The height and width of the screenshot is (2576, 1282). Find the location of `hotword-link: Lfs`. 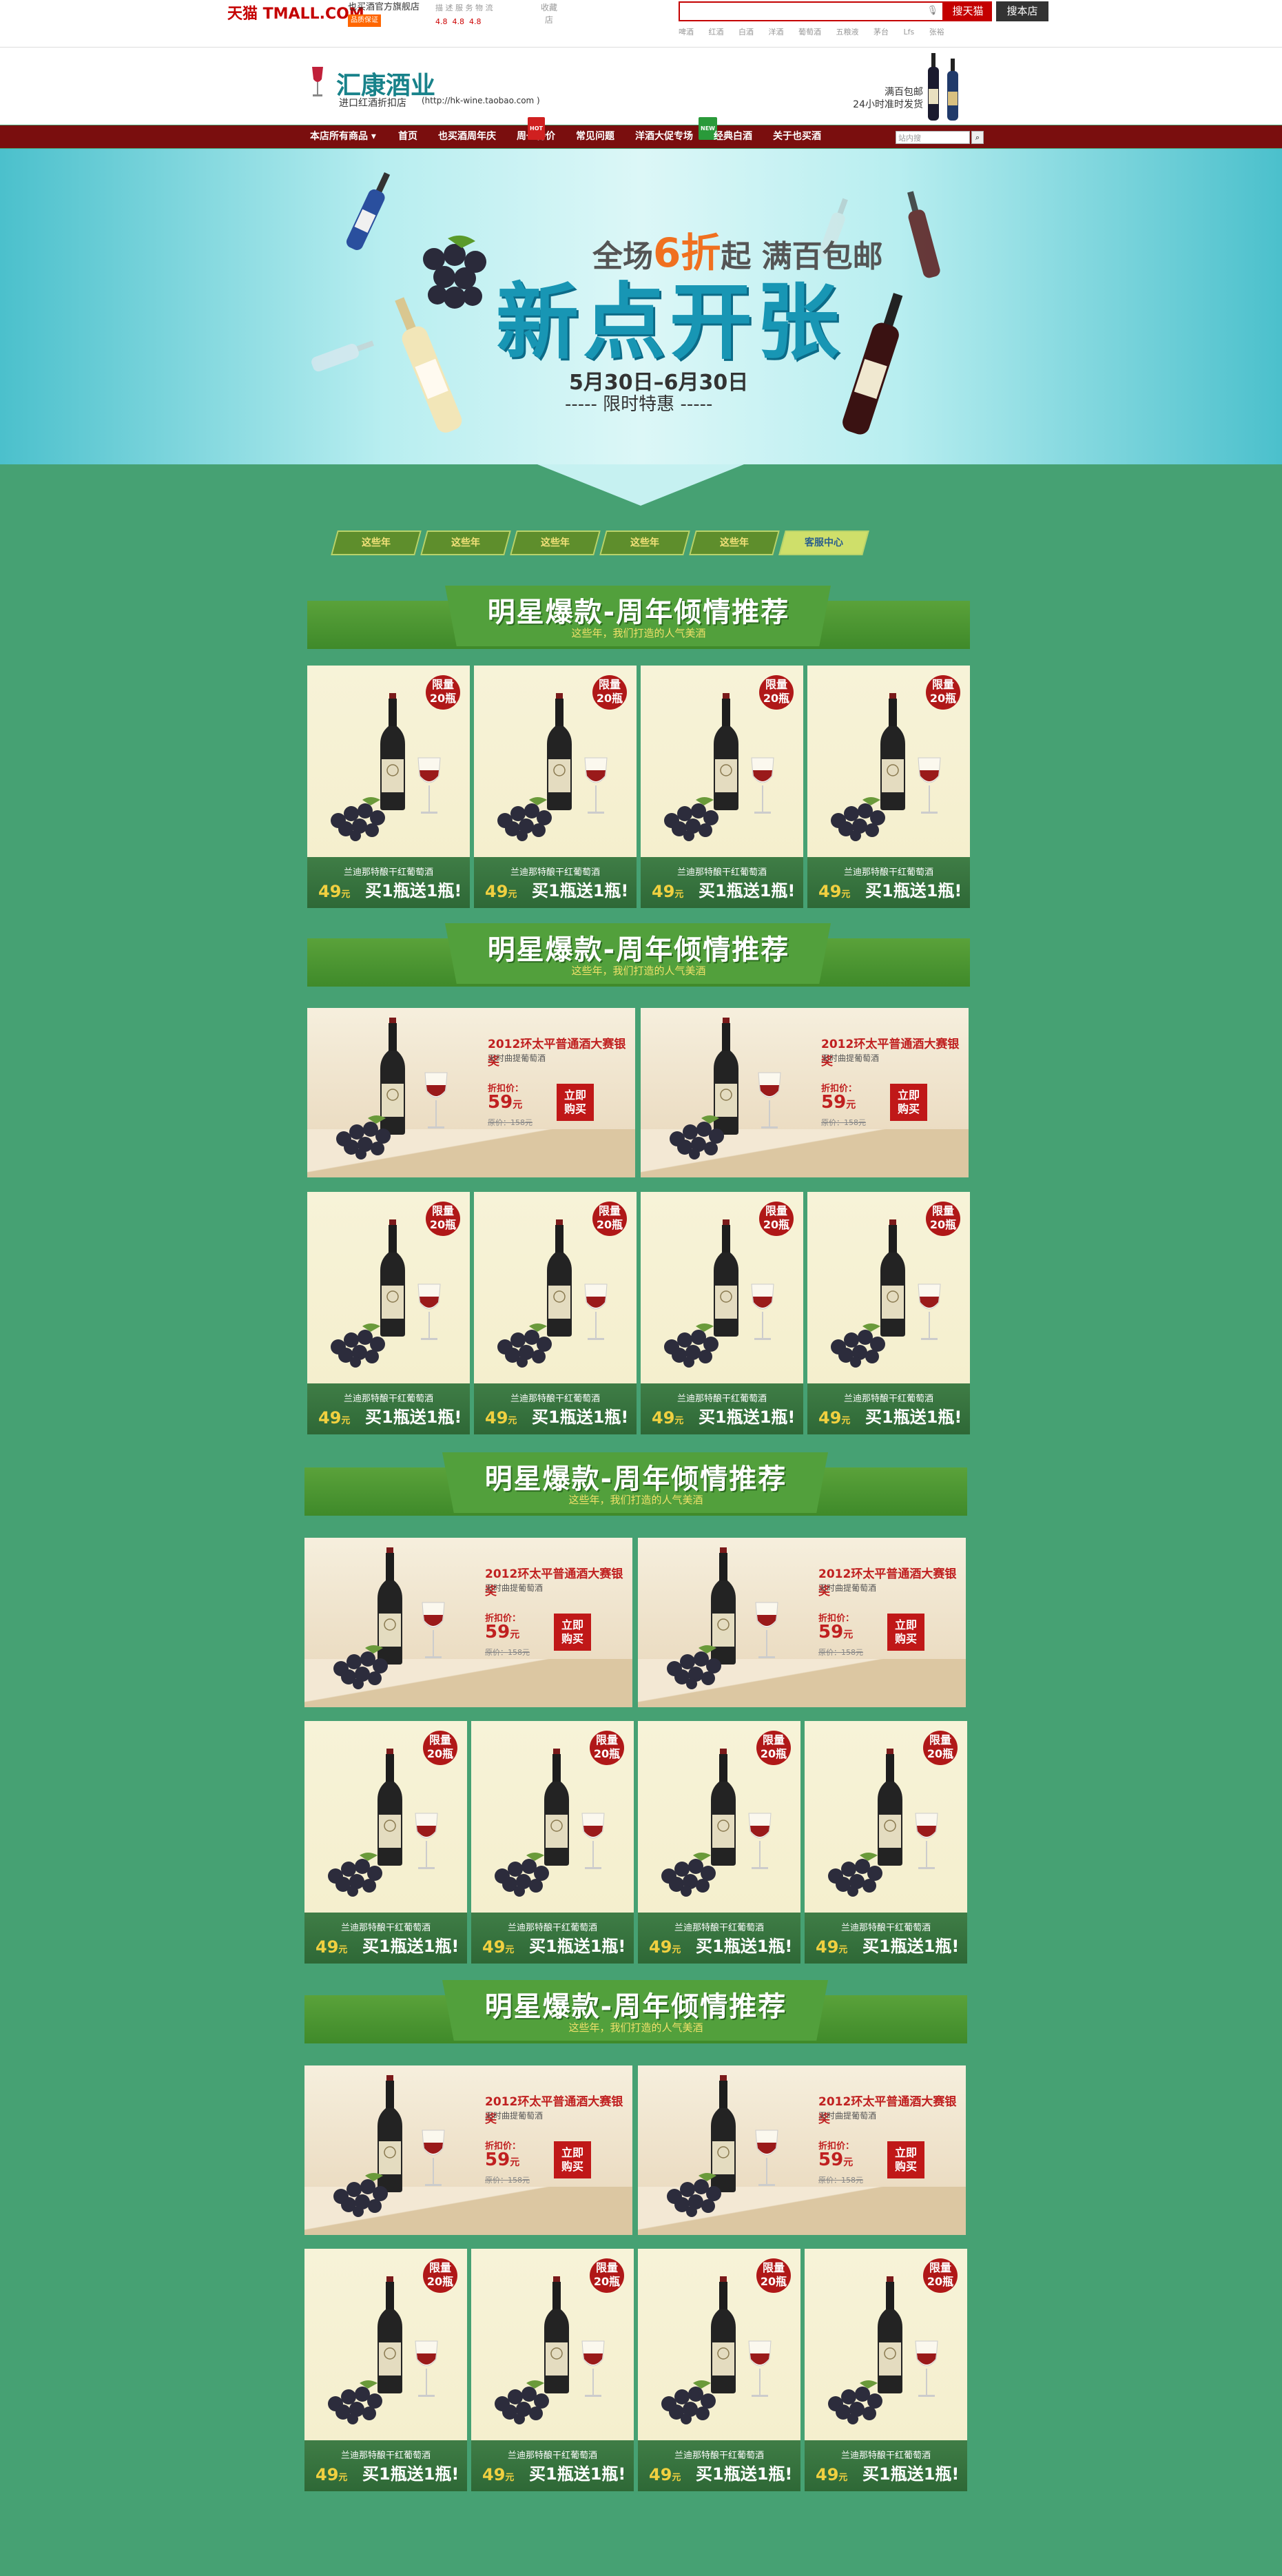

hotword-link: Lfs is located at coordinates (909, 32).